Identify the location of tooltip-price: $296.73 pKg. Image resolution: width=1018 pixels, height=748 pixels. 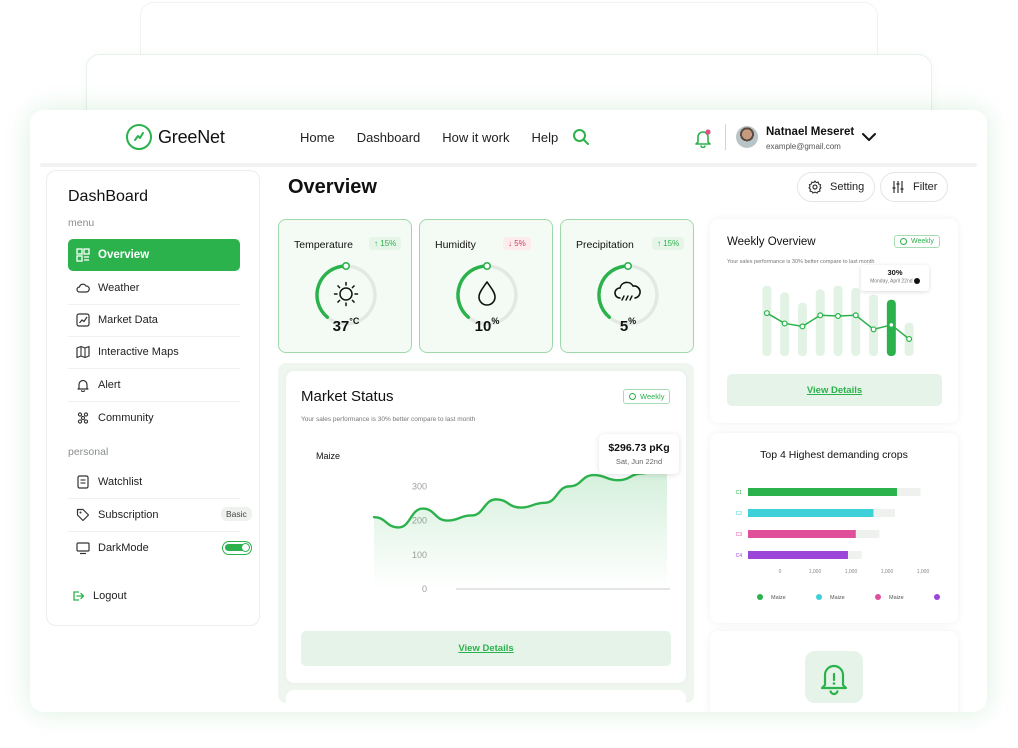
(639, 448).